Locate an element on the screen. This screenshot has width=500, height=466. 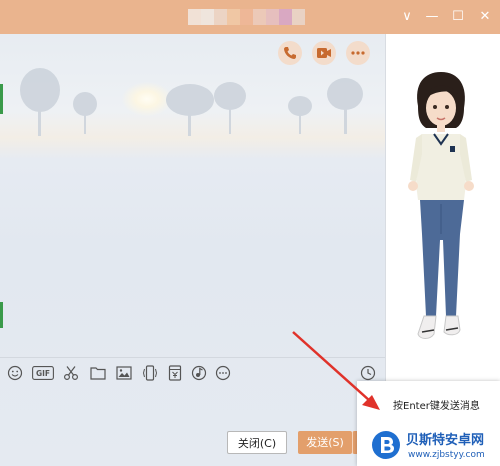
more-options-button is located at coordinates (358, 53).